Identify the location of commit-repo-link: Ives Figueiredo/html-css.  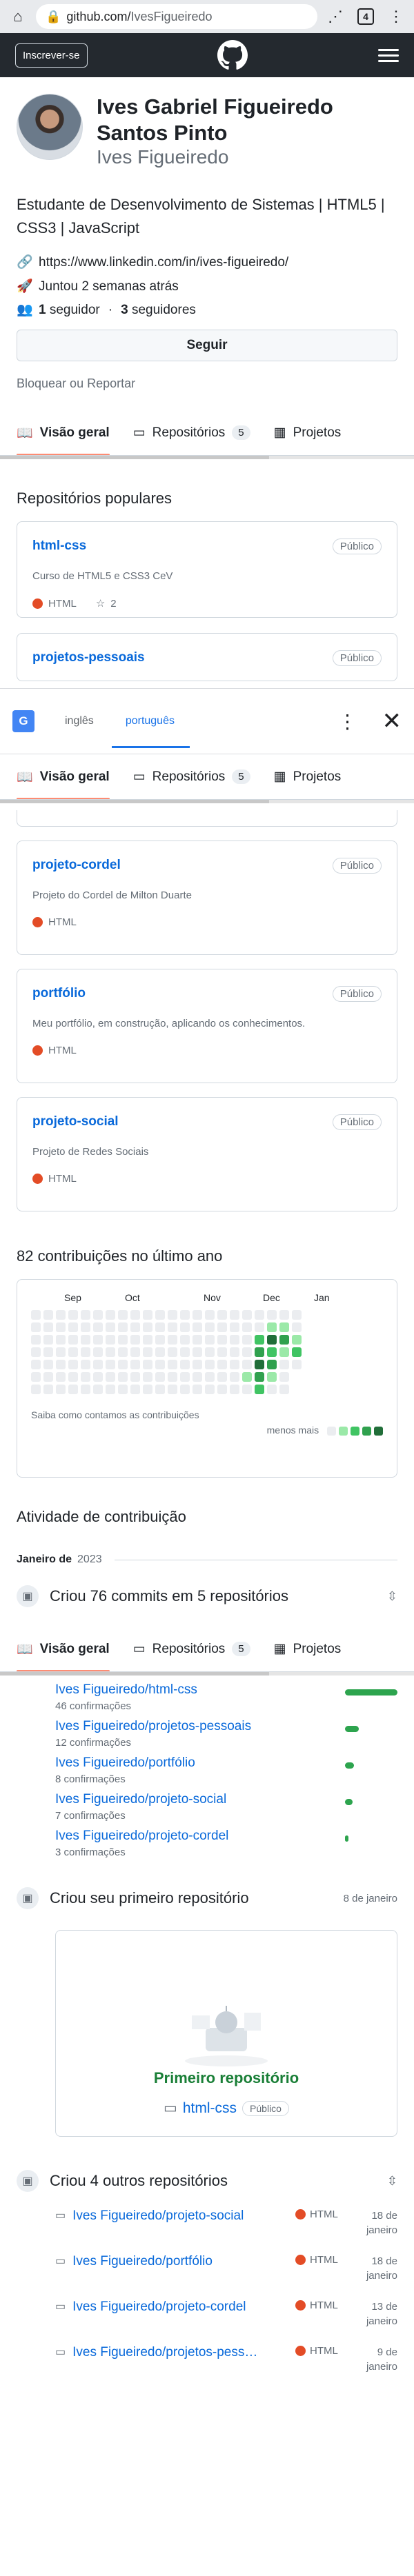
(126, 1689).